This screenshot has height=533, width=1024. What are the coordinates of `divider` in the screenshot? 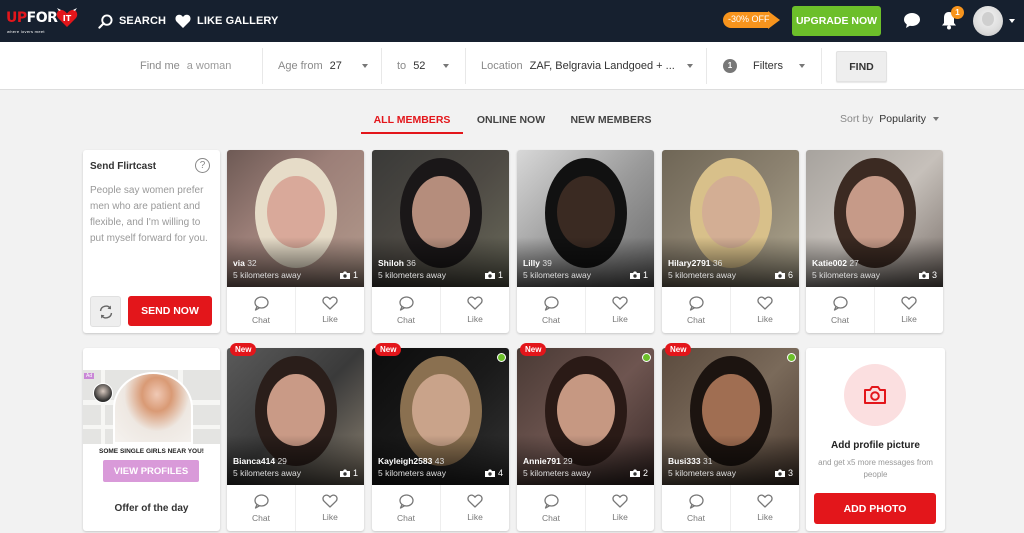 It's located at (262, 66).